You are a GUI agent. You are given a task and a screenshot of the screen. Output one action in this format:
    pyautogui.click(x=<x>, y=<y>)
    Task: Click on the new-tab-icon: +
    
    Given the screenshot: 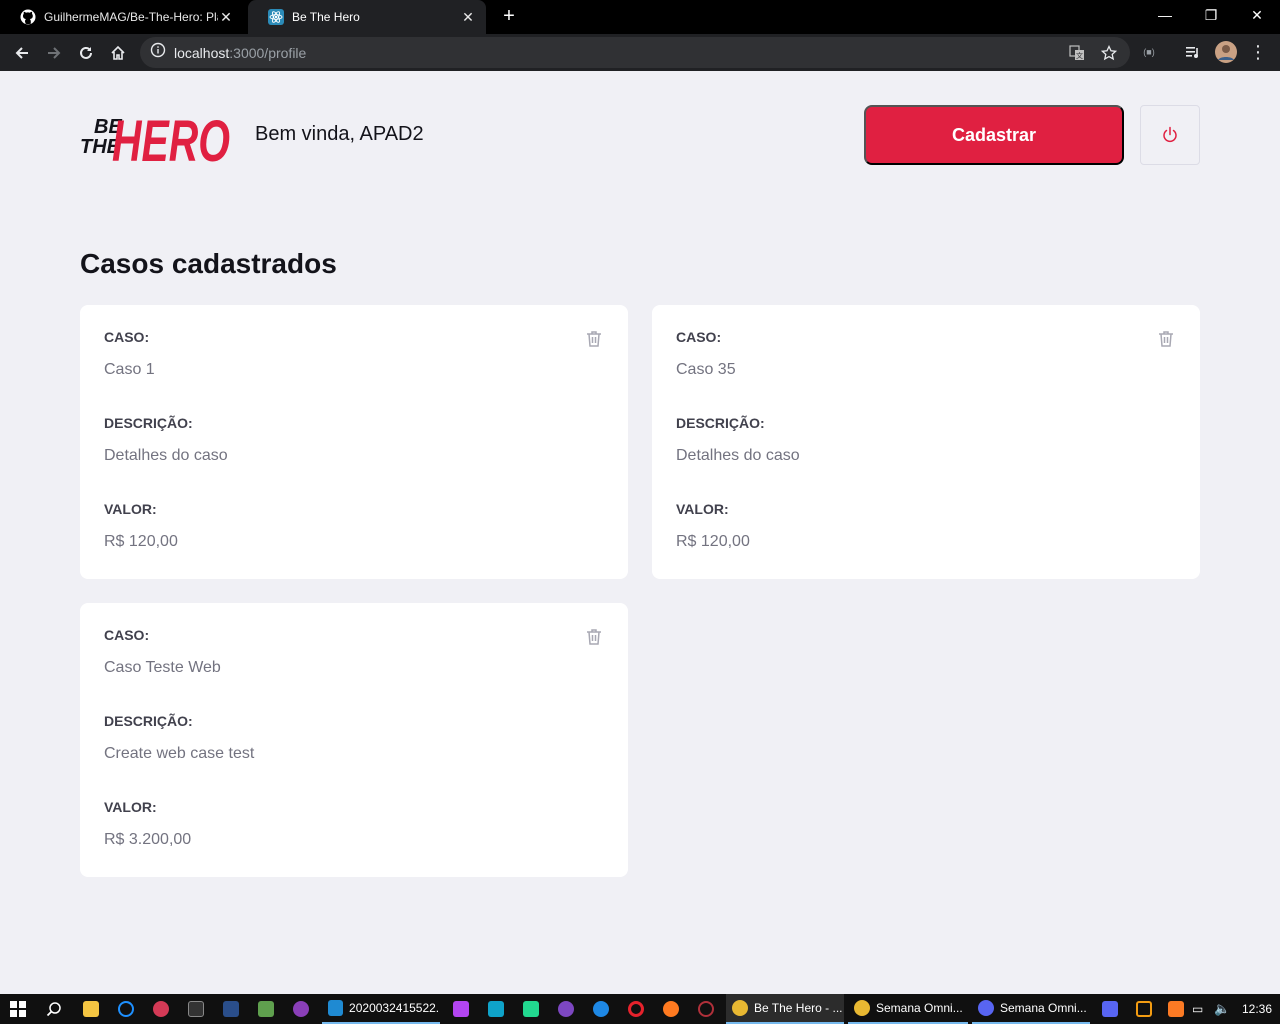 What is the action you would take?
    pyautogui.click(x=509, y=17)
    